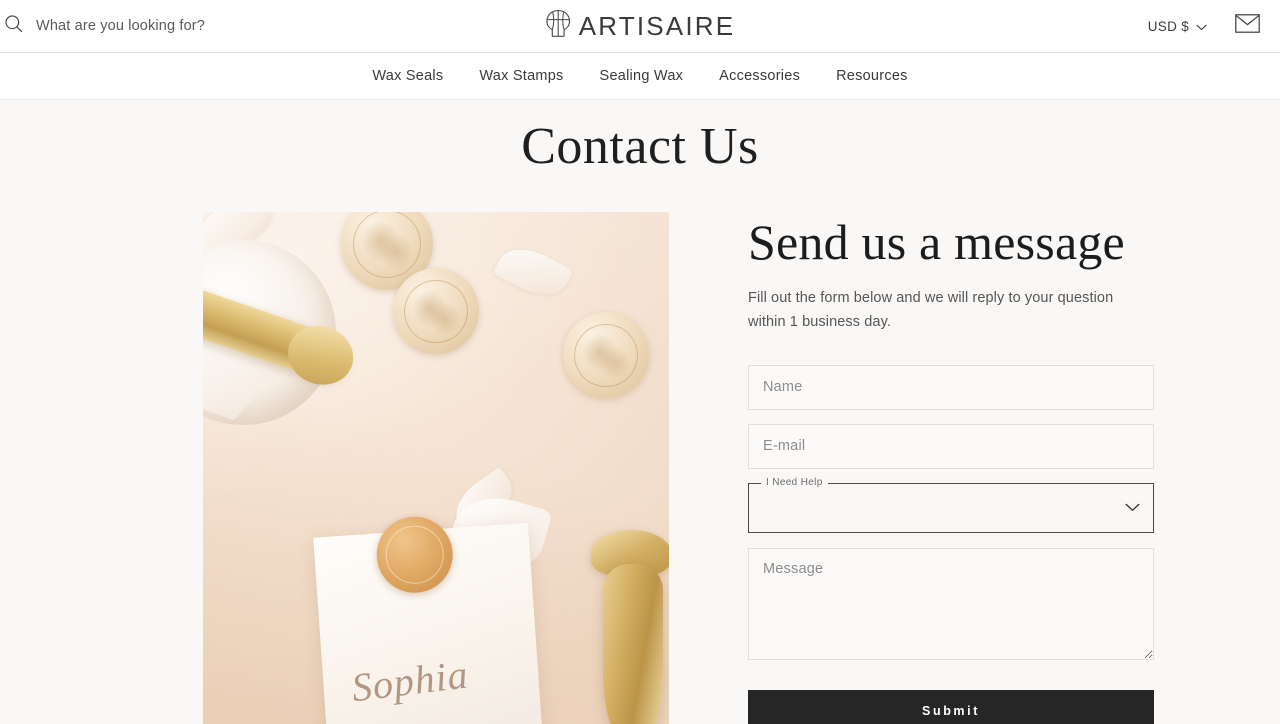  I want to click on chevron-down-icon, so click(1201, 26).